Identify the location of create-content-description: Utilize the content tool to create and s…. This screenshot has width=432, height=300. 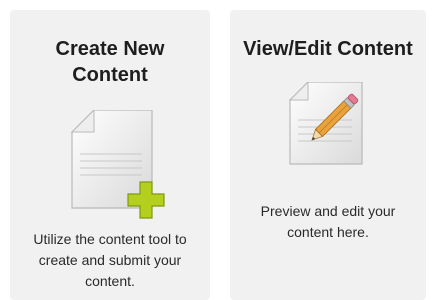
(110, 260).